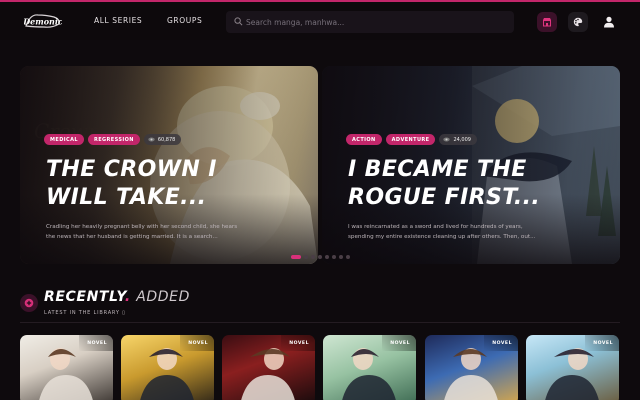  What do you see at coordinates (163, 297) in the screenshot?
I see `section-title-rest: ADDED` at bounding box center [163, 297].